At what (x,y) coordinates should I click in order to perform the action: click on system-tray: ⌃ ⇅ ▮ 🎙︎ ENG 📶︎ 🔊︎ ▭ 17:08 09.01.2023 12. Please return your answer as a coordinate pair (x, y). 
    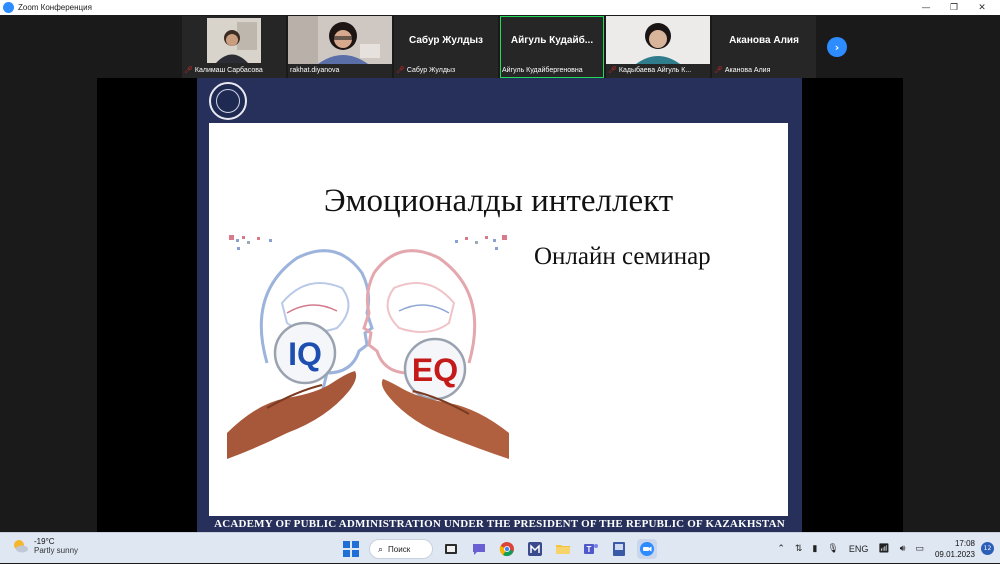
    Looking at the image, I should click on (886, 548).